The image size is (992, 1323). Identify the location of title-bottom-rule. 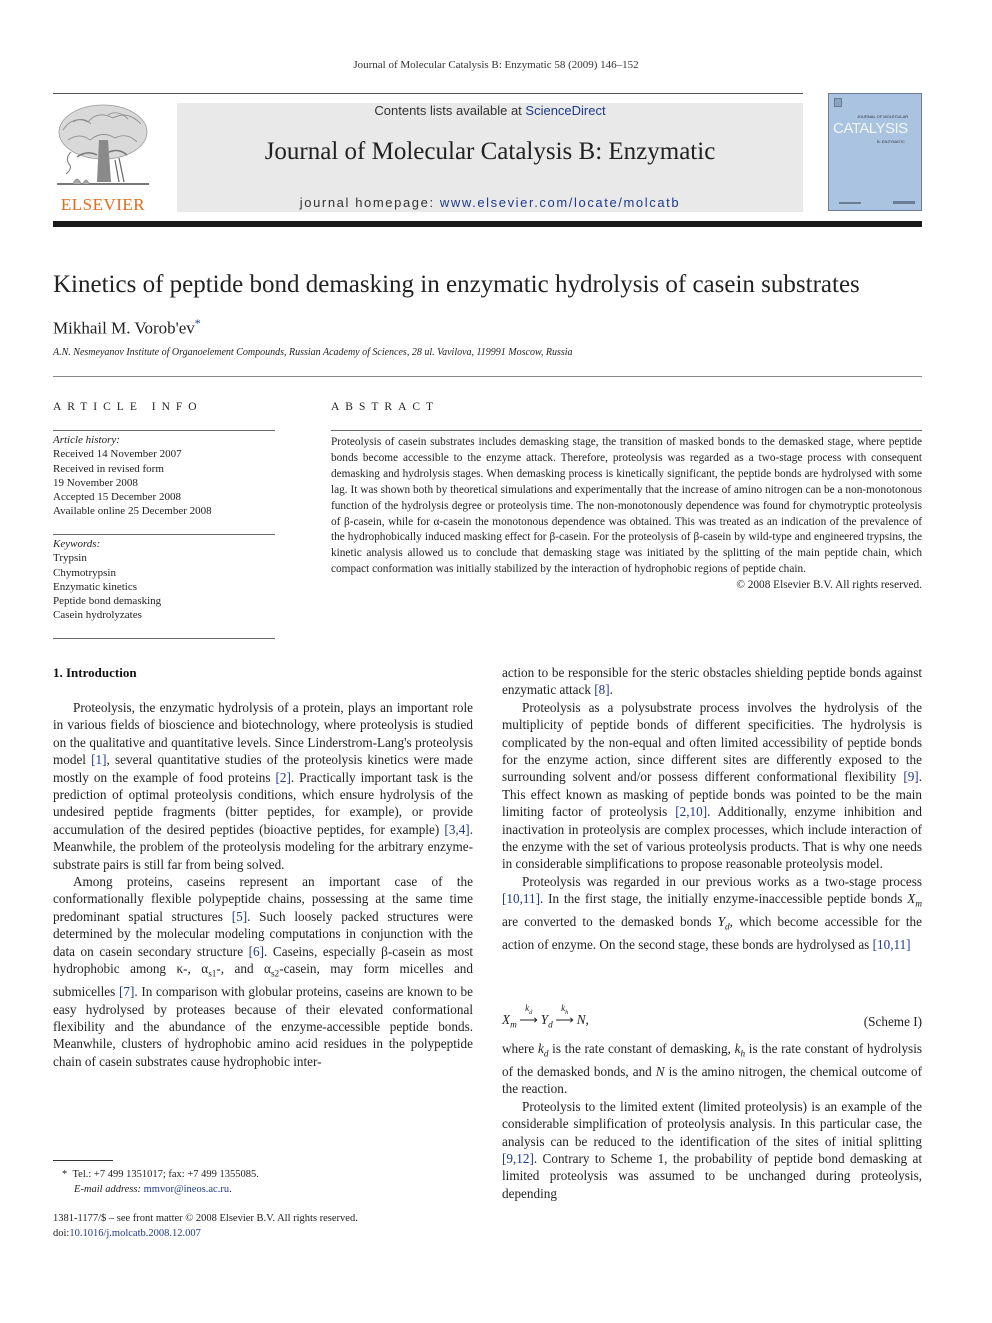
(487, 376).